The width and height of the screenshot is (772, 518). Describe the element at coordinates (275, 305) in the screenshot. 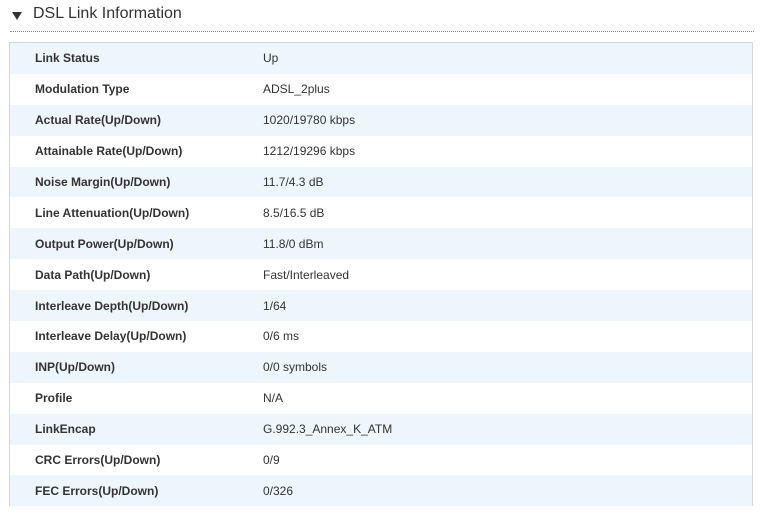

I see `row-value: 1/64` at that location.